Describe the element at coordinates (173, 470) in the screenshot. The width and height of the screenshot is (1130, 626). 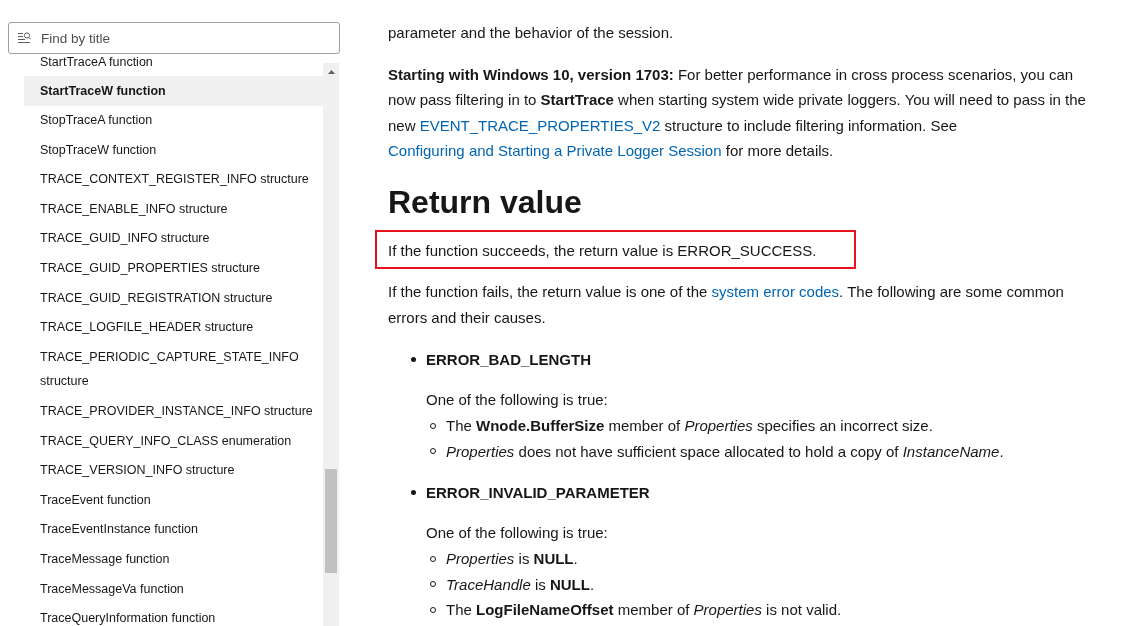
I see `toc-item: TRACE_VERSION_INFO structure` at that location.